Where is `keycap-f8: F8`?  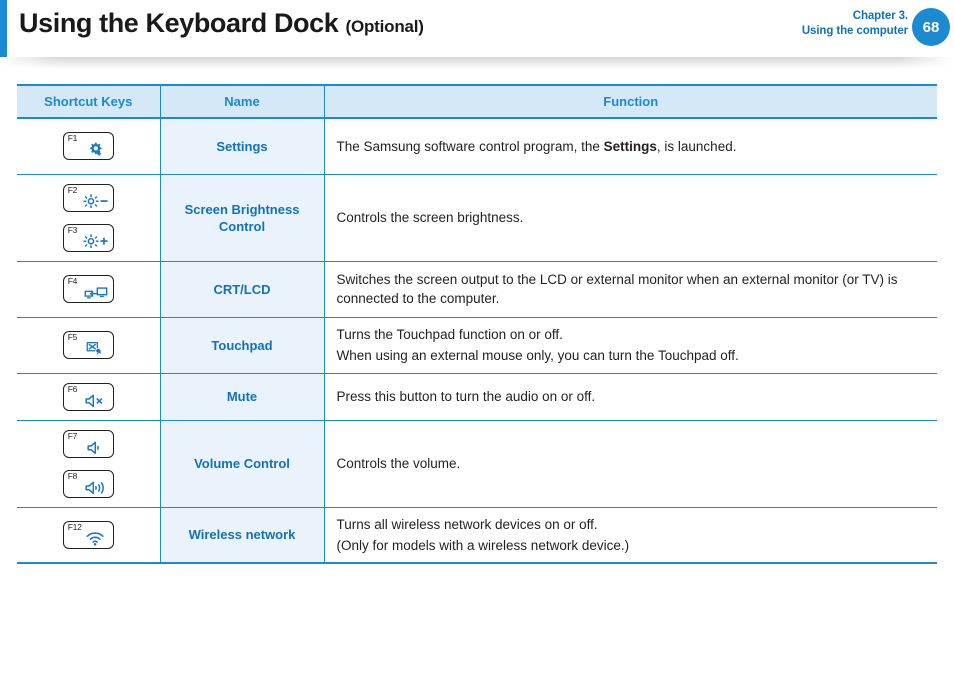
keycap-f8: F8 is located at coordinates (88, 483).